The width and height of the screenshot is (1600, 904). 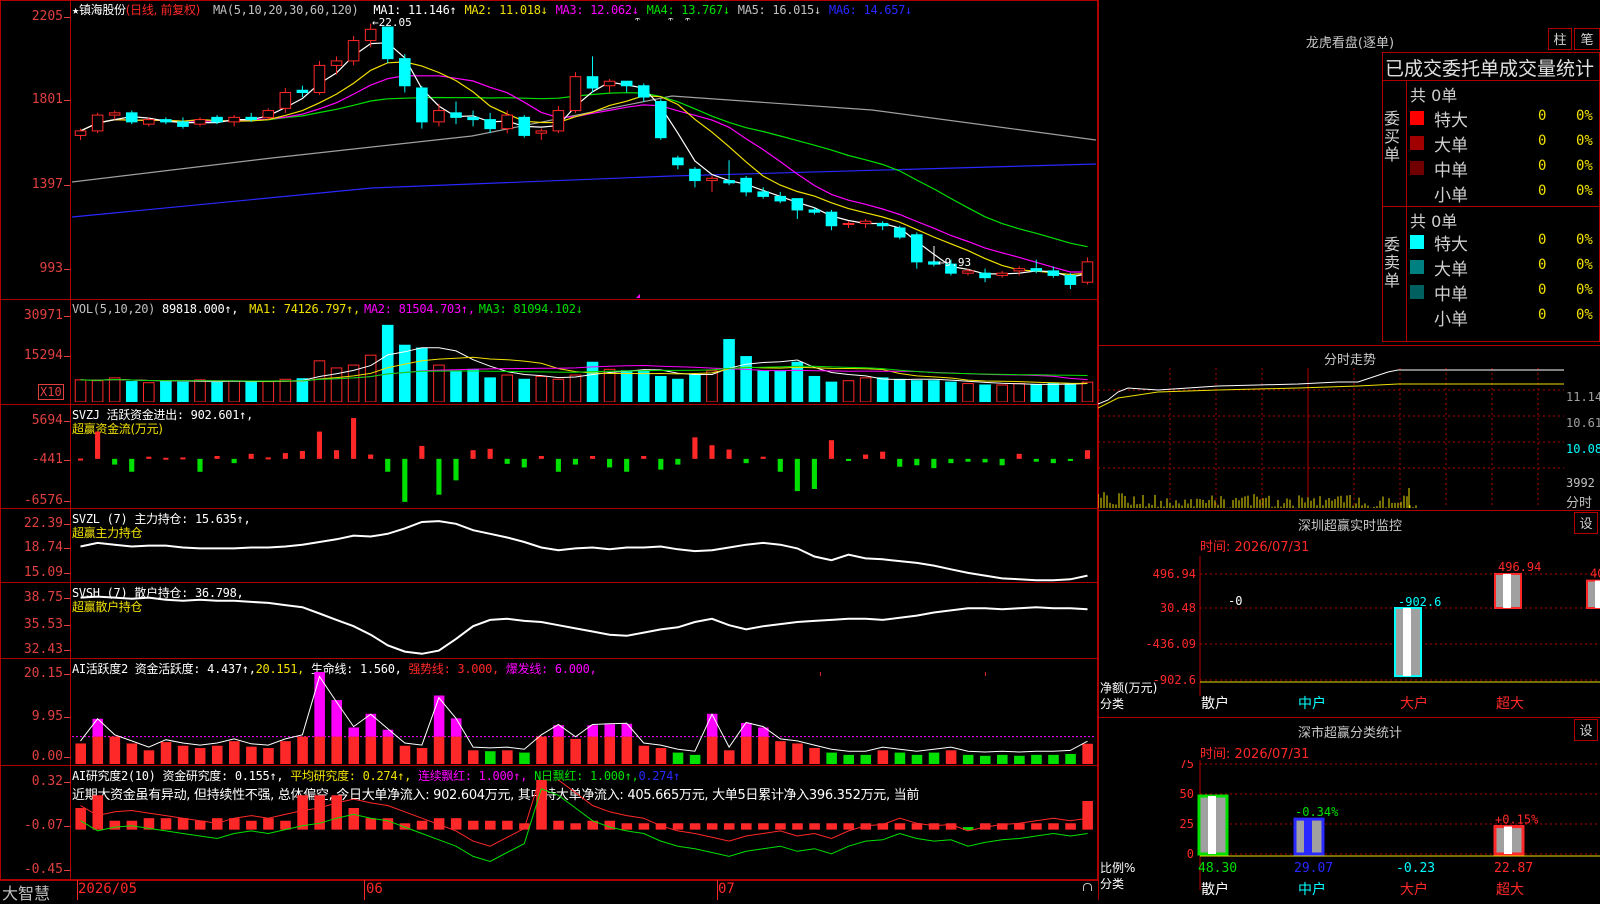 I want to click on bar-view-button: 柱, so click(x=1560, y=39).